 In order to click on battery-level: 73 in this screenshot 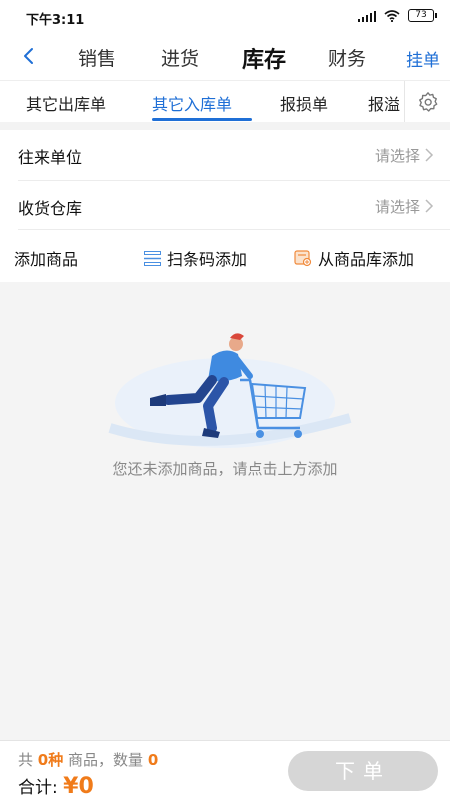, I will do `click(421, 15)`.